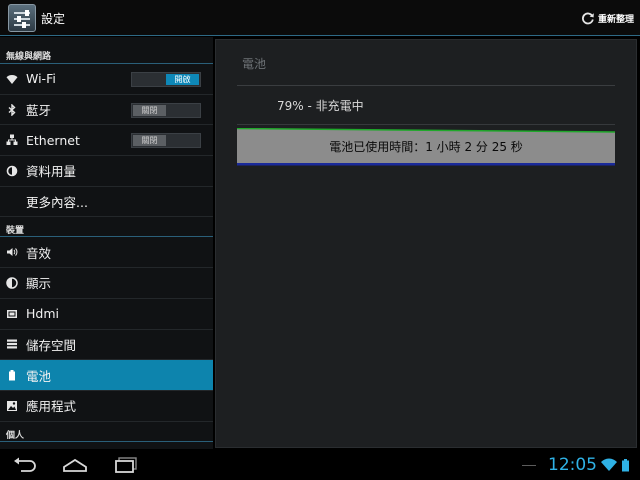  What do you see at coordinates (426, 85) in the screenshot?
I see `title-divider` at bounding box center [426, 85].